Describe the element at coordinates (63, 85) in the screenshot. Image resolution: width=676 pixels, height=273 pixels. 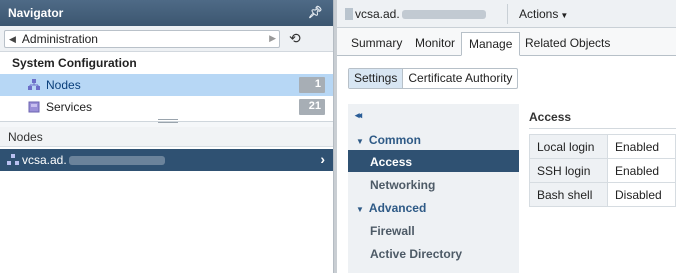
I see `tree-item-label: Nodes` at that location.